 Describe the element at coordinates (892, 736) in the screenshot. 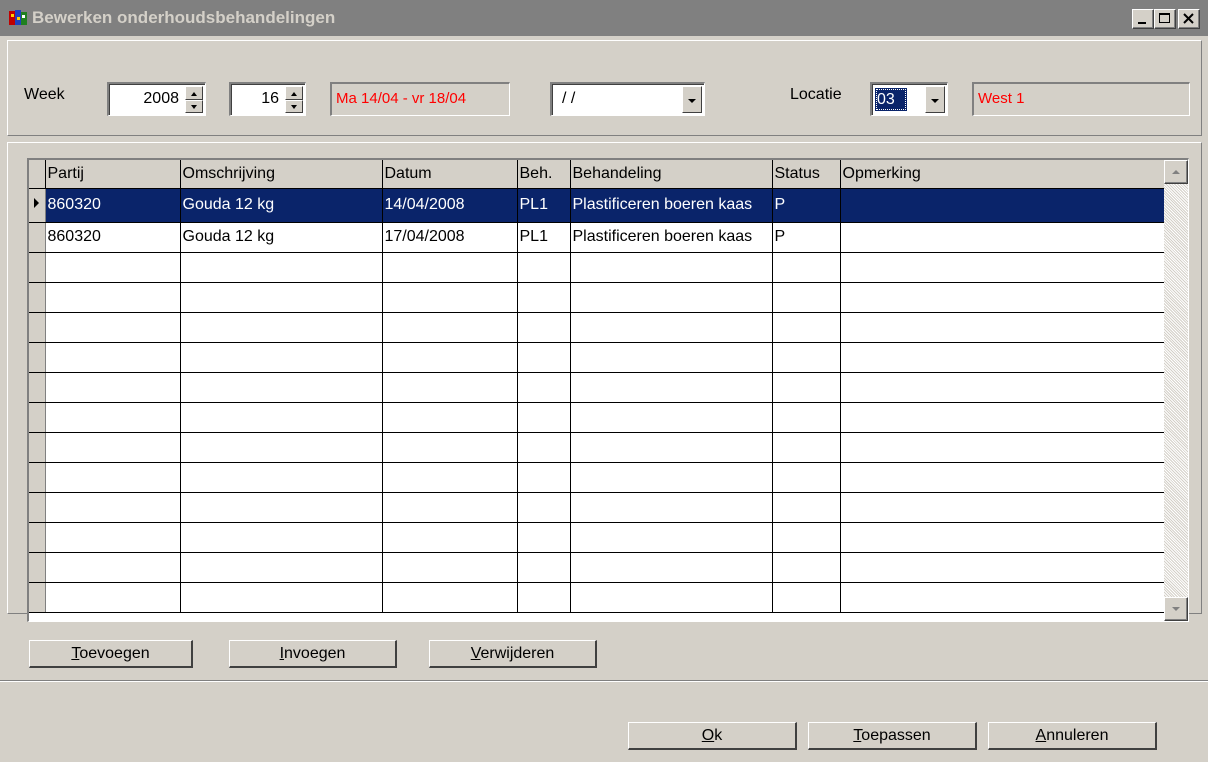

I see `apply-button: Toepassen` at that location.